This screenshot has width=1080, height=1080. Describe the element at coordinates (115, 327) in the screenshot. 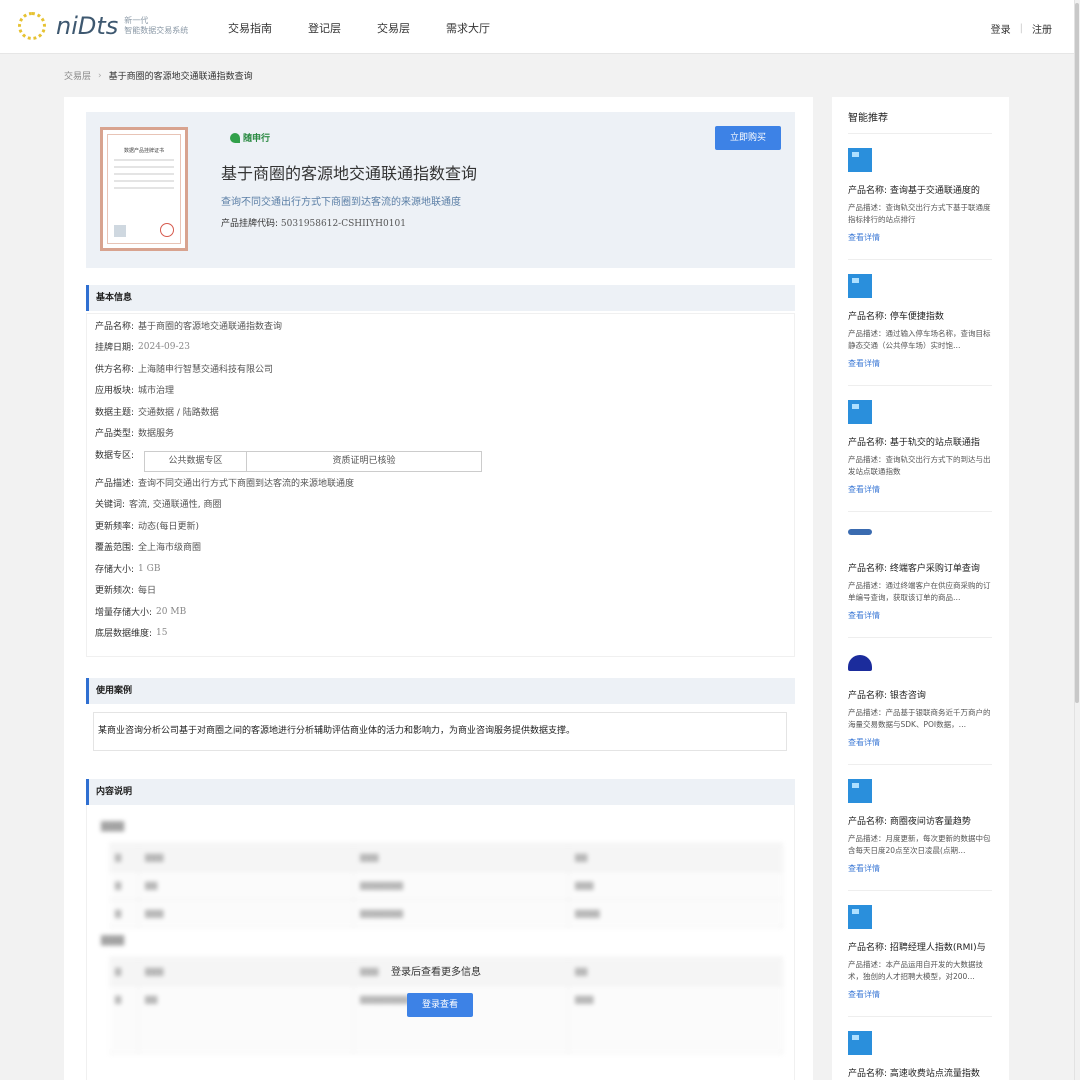

I see `info-label: 产品名称:` at that location.